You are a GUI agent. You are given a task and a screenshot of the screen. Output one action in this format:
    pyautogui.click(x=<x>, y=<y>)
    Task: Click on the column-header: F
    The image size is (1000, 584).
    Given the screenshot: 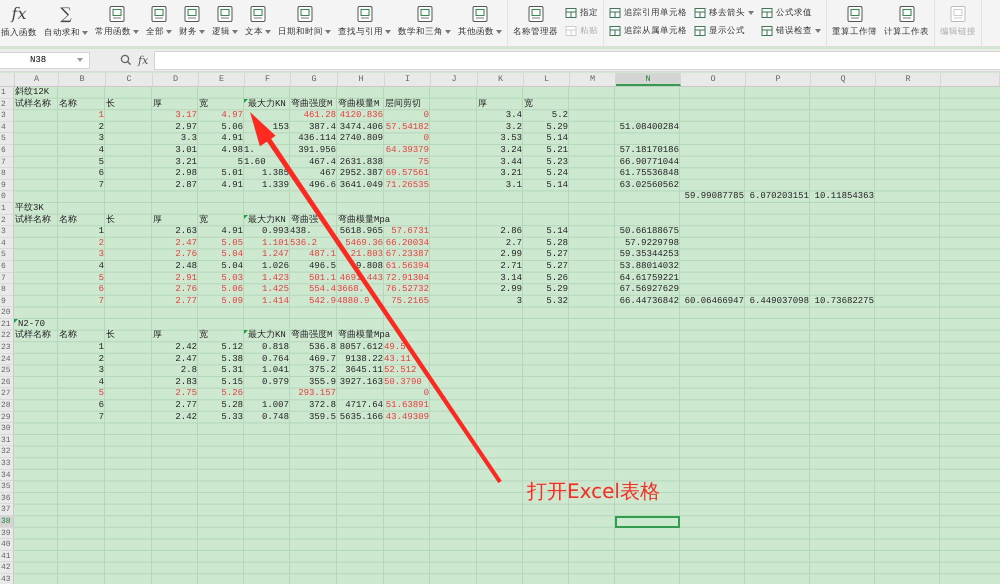 What is the action you would take?
    pyautogui.click(x=268, y=79)
    